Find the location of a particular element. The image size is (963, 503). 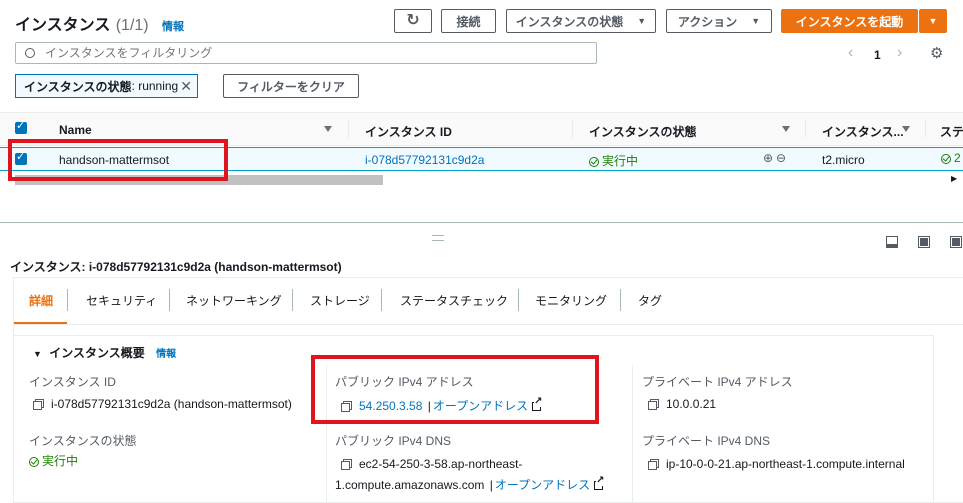

instance-id-value: i-078d57792131c9d2a (handson-mattermsot) is located at coordinates (171, 404).